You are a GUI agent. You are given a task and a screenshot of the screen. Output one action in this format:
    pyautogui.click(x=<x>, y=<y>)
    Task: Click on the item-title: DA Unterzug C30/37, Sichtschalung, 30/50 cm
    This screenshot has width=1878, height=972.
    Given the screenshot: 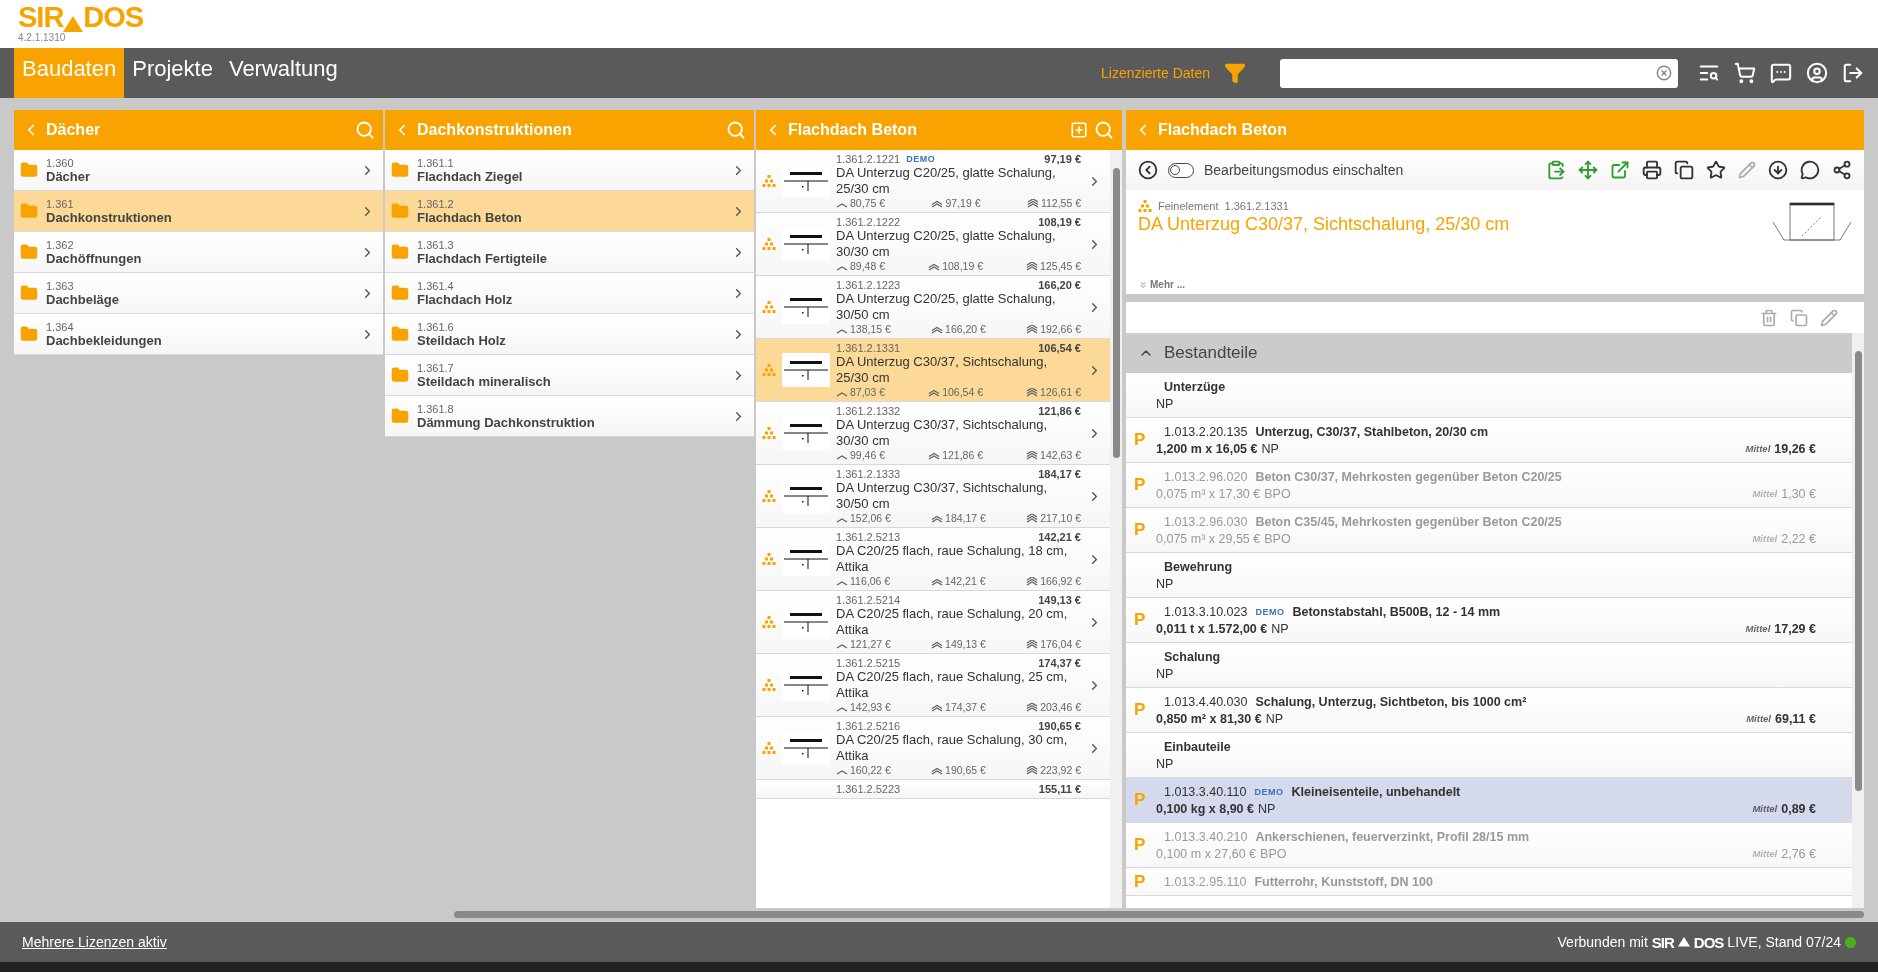 What is the action you would take?
    pyautogui.click(x=942, y=496)
    